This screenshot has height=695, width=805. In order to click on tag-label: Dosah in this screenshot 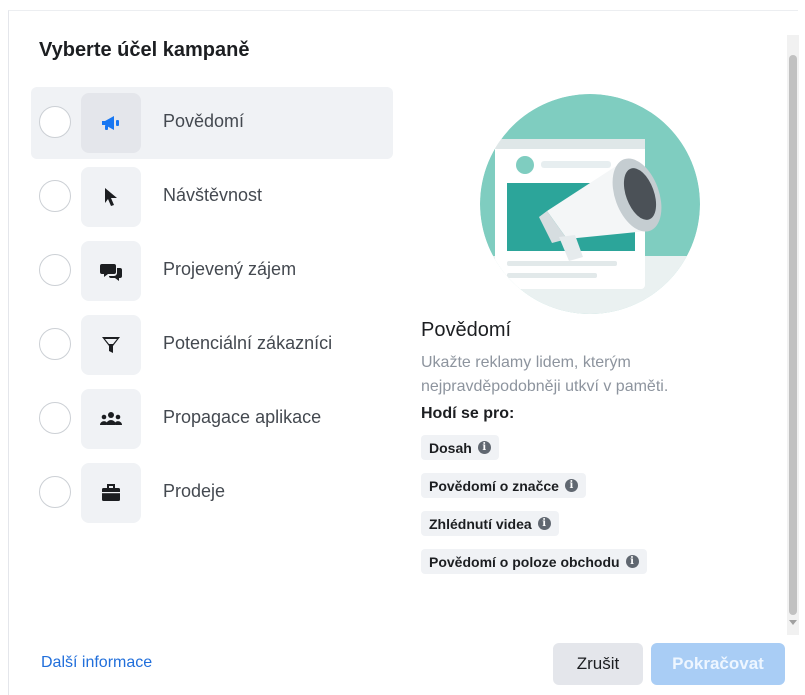, I will do `click(450, 447)`.